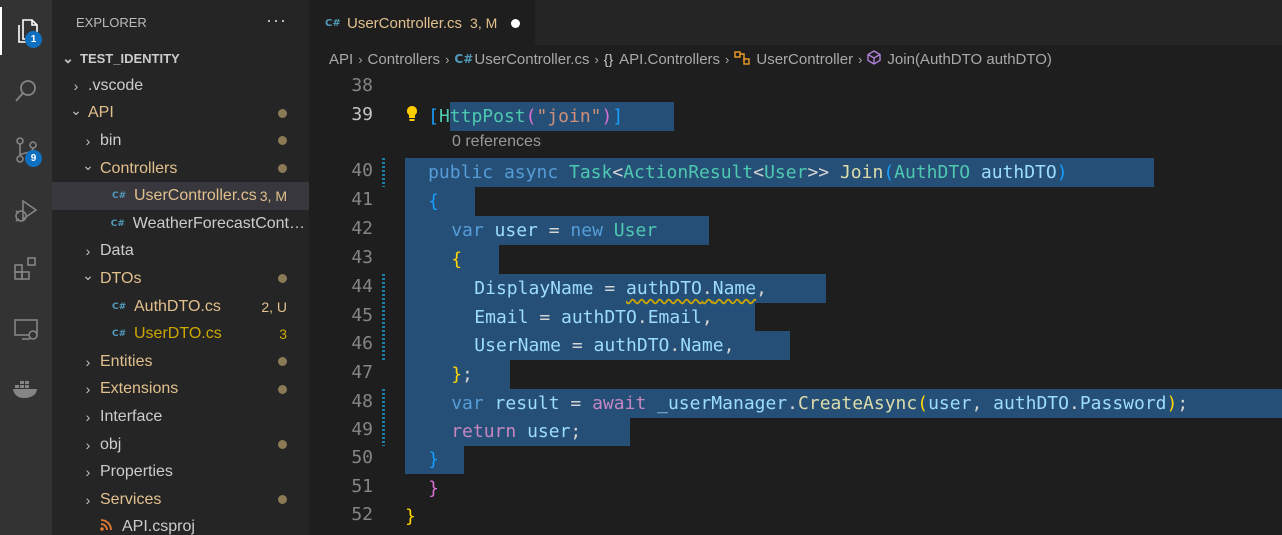  I want to click on tree-item-label: Properties, so click(136, 472).